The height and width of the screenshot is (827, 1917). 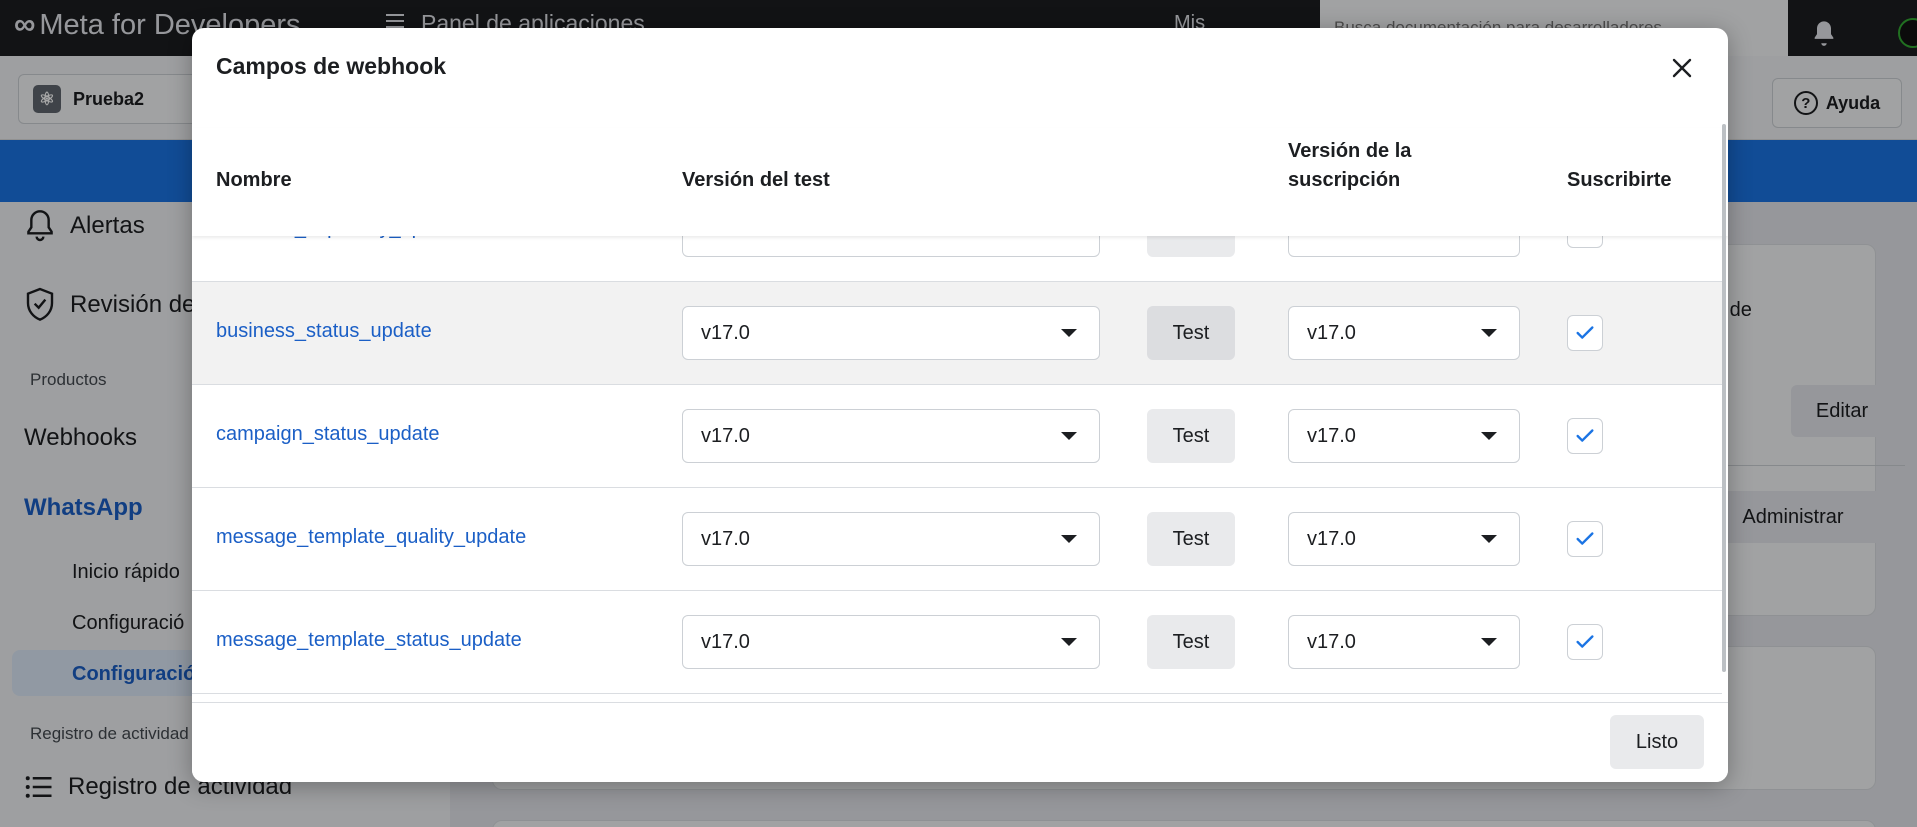 What do you see at coordinates (1350, 151) in the screenshot?
I see `header-line: Versión de la` at bounding box center [1350, 151].